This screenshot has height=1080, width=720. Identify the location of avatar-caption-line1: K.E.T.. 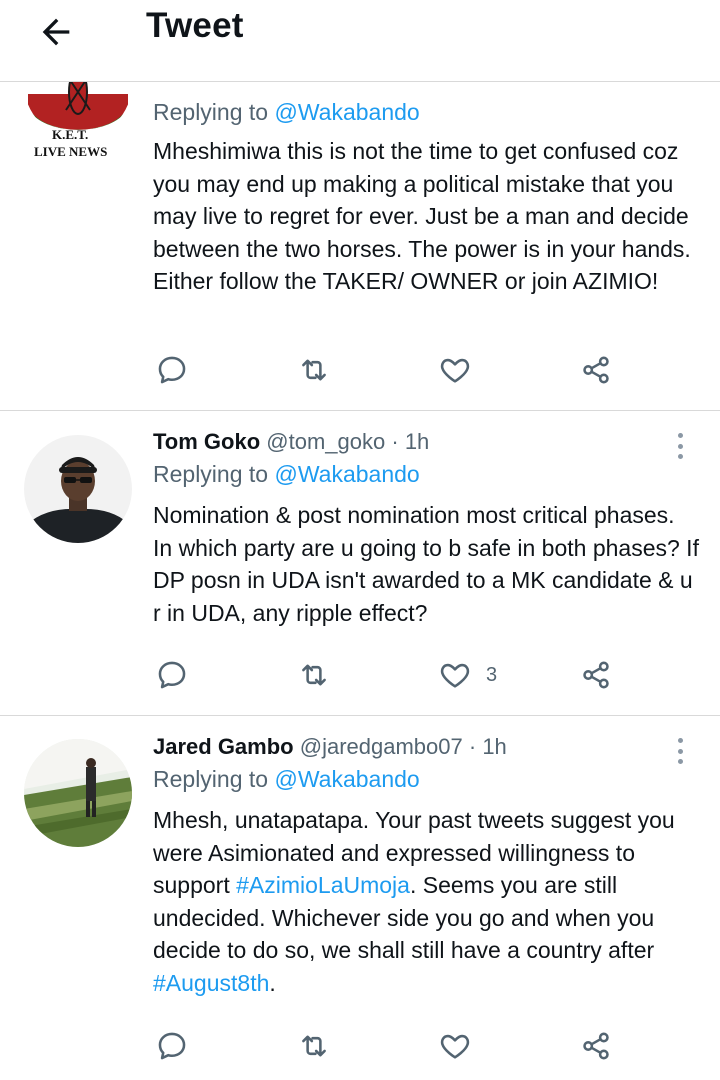
(70, 134).